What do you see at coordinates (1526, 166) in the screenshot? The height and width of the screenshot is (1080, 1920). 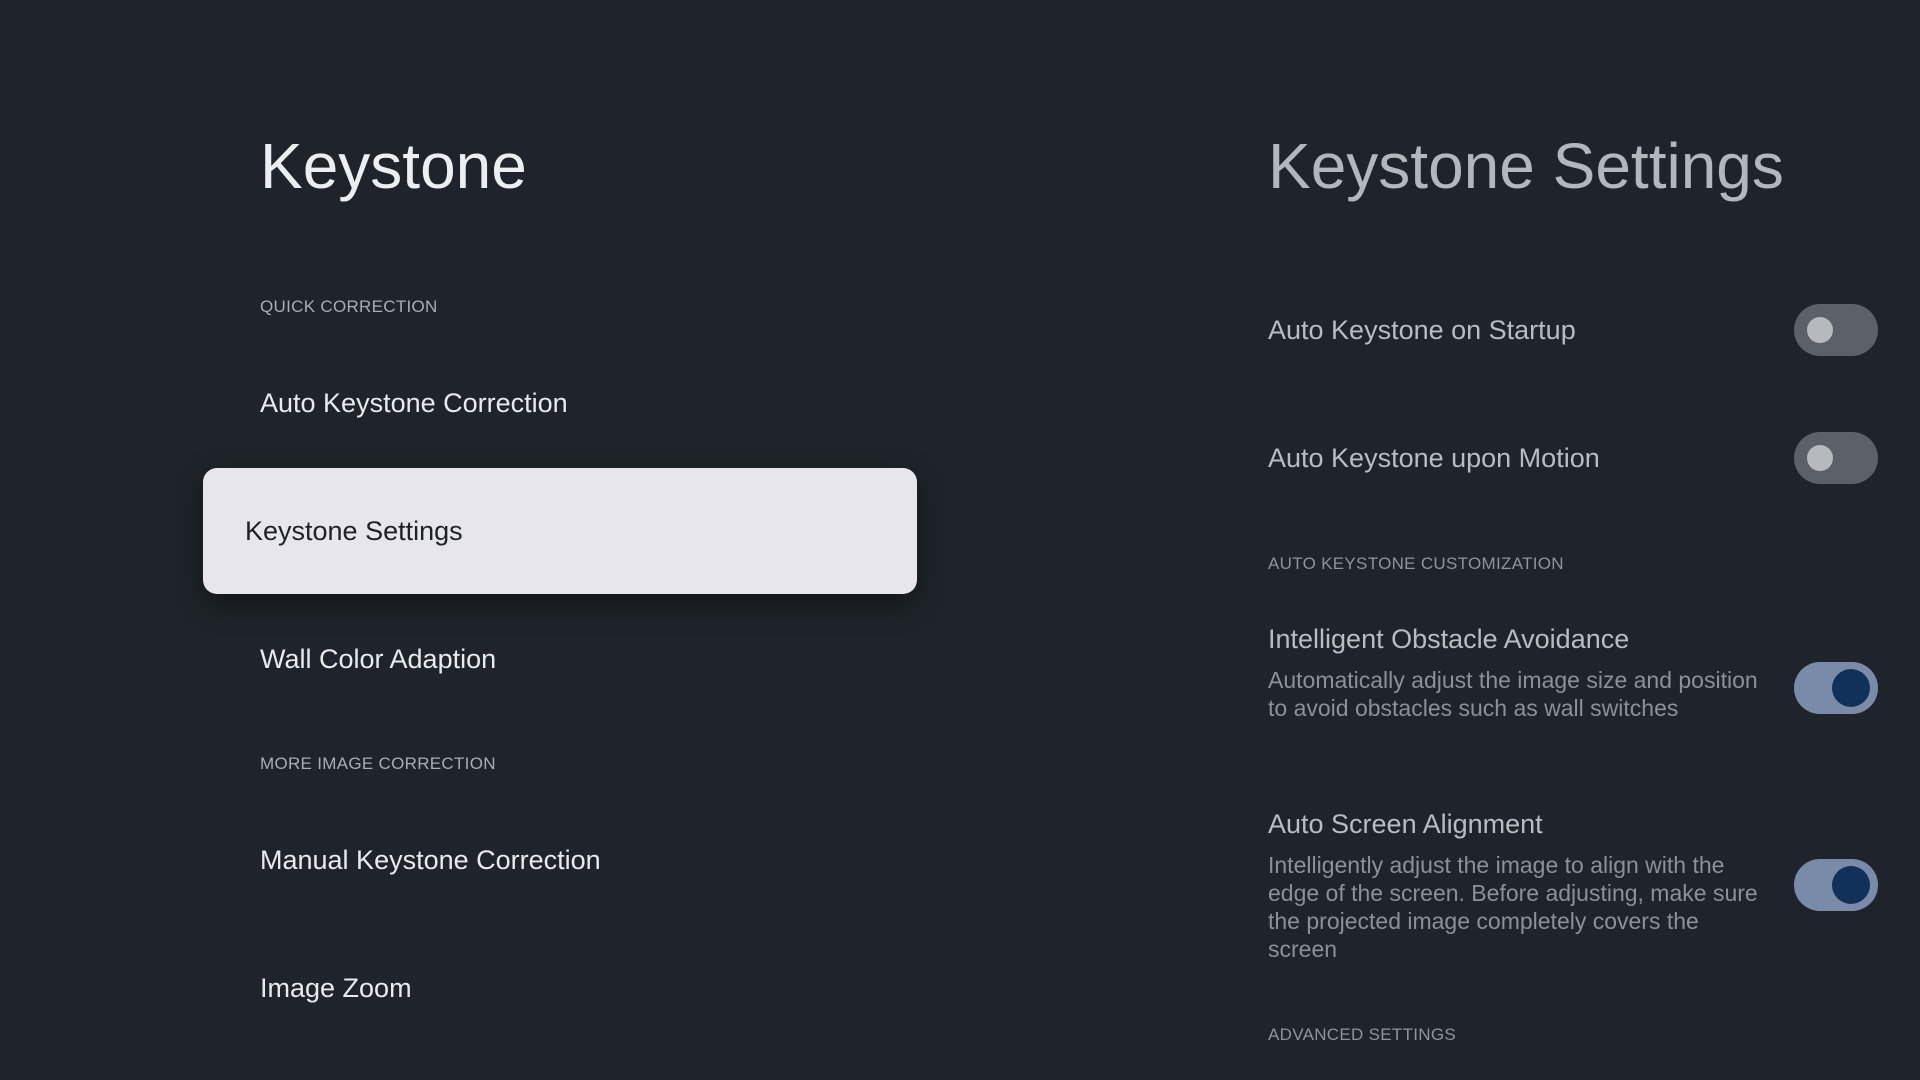 I see `settings-pane-title: Keystone Settings` at bounding box center [1526, 166].